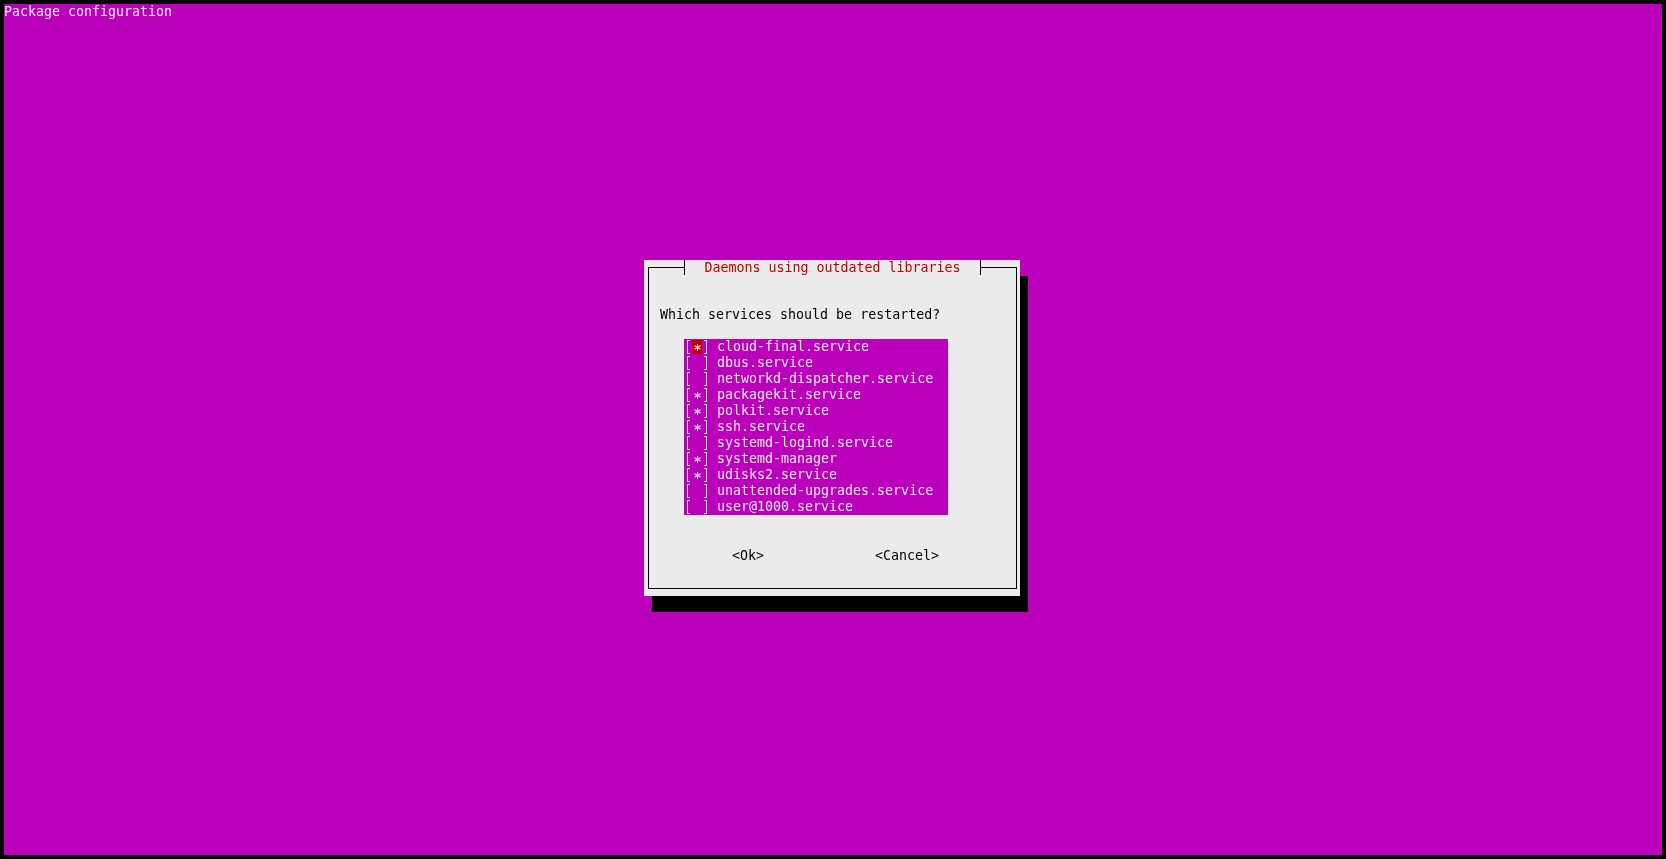 This screenshot has height=859, width=1666. Describe the element at coordinates (777, 459) in the screenshot. I see `service-name: systemd-manager` at that location.